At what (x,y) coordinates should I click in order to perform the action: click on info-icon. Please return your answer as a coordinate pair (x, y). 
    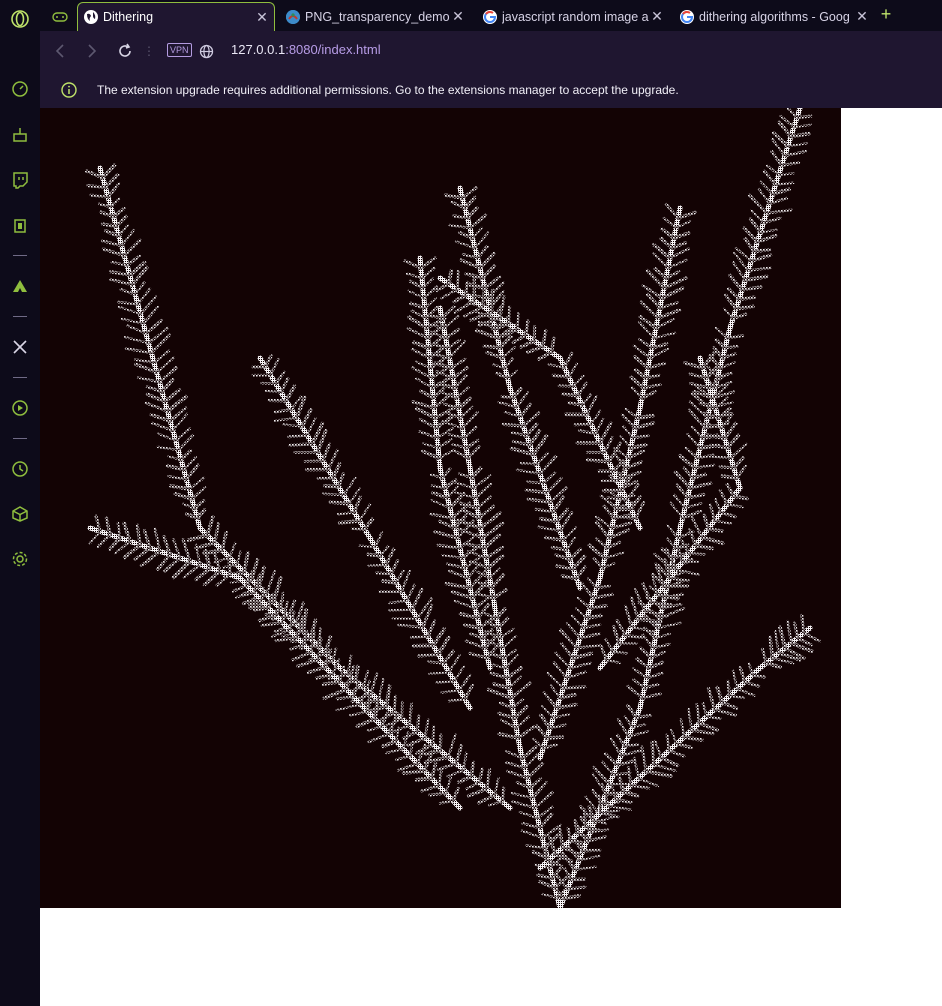
    Looking at the image, I should click on (69, 92).